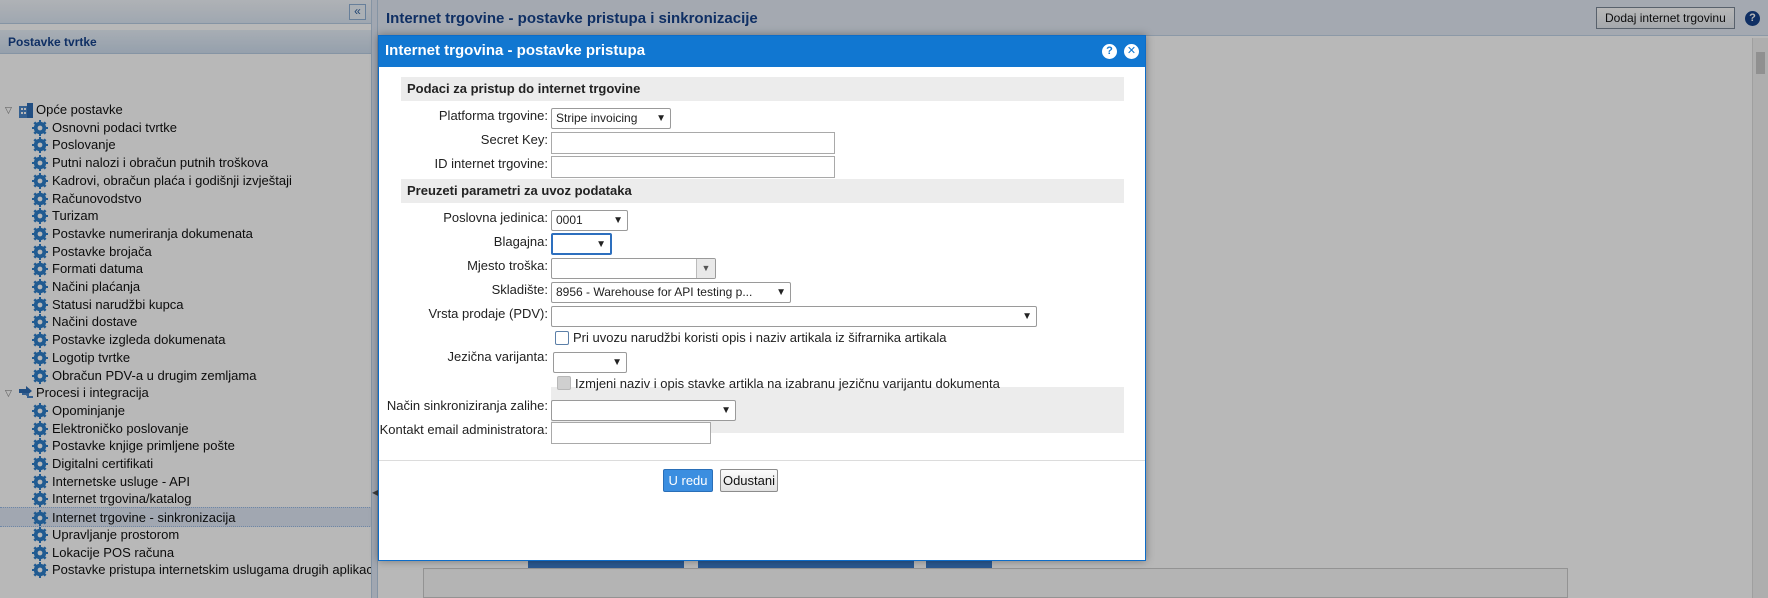  What do you see at coordinates (762, 191) in the screenshot?
I see `section-import-heading: Preuzeti parametri za uvoz podataka` at bounding box center [762, 191].